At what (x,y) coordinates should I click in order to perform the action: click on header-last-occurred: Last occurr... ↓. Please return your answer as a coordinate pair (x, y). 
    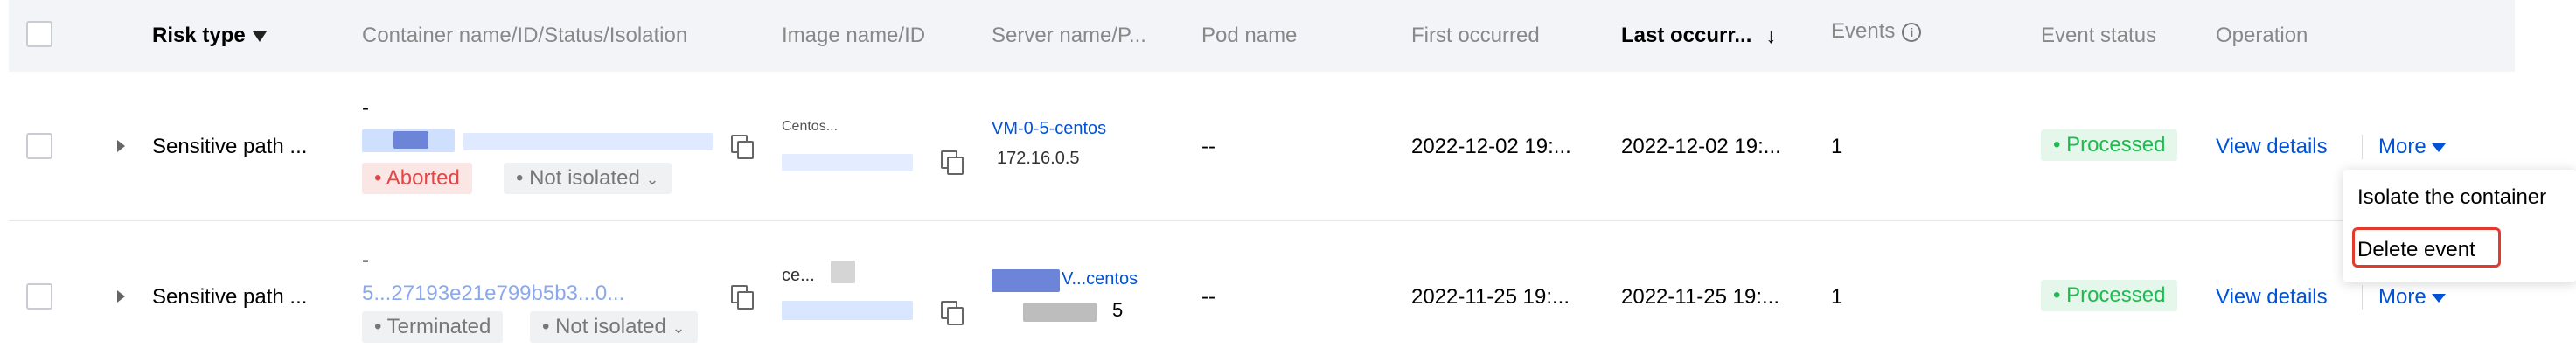
    Looking at the image, I should click on (1698, 36).